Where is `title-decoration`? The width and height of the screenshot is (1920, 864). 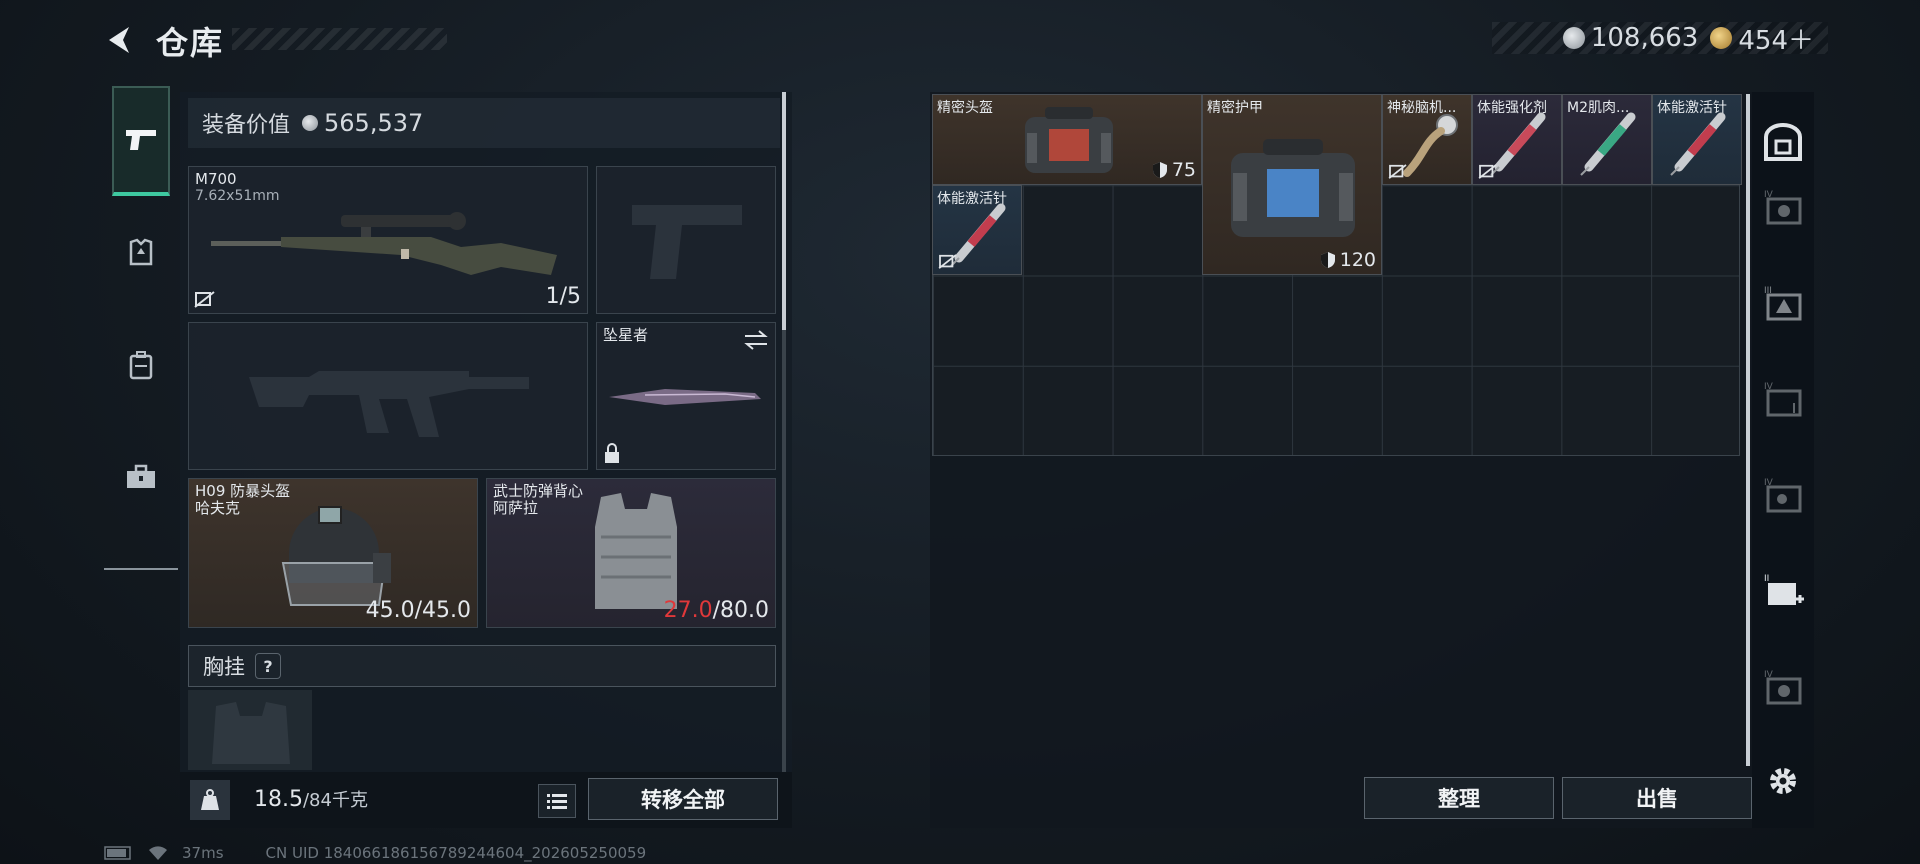 title-decoration is located at coordinates (339, 39).